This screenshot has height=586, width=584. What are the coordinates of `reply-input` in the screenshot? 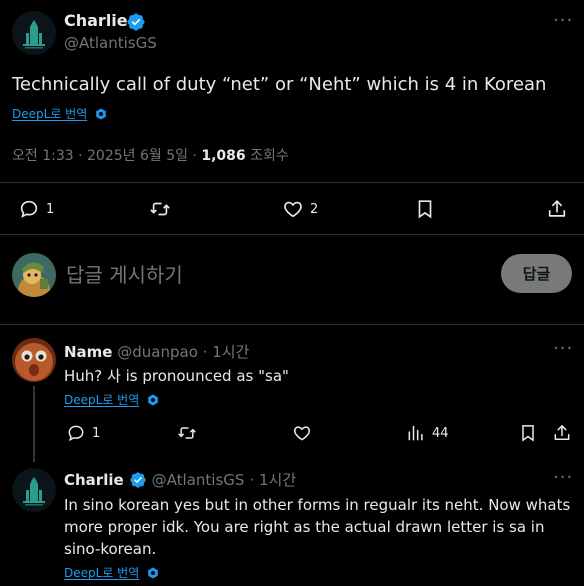 It's located at (266, 275).